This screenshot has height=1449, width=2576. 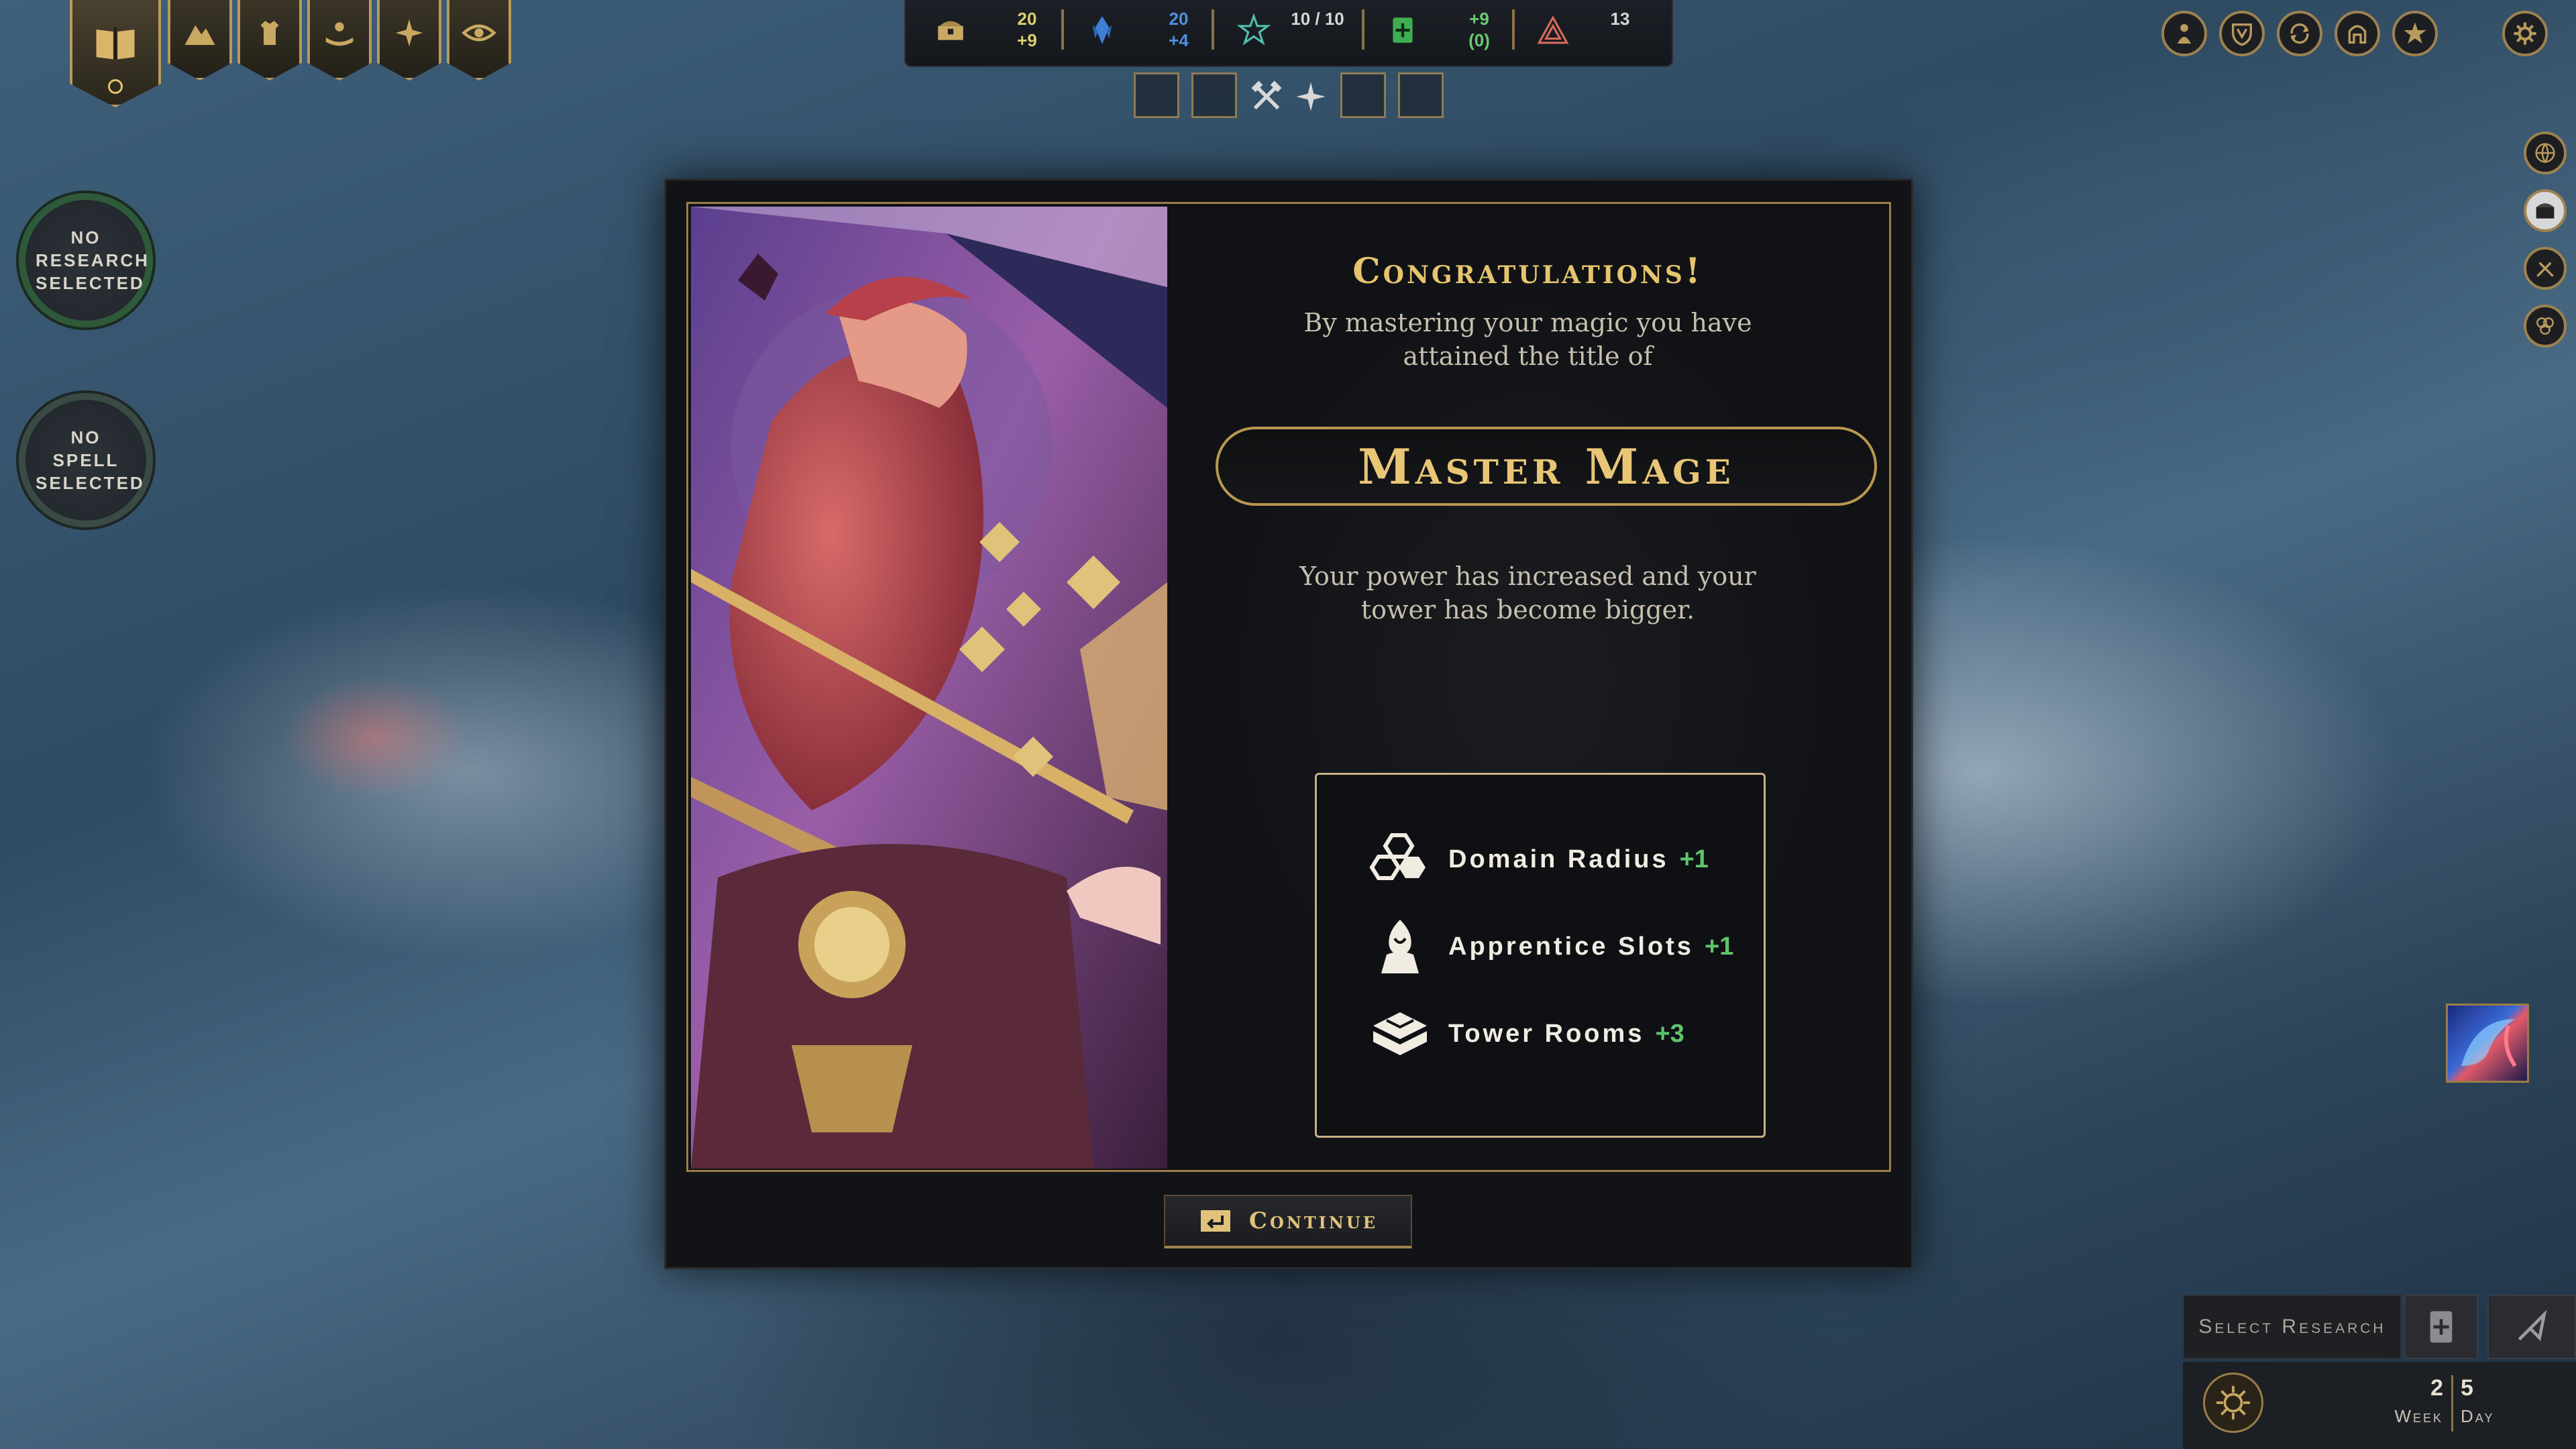 I want to click on reward-row: Apprentice Slots +1, so click(x=1550, y=946).